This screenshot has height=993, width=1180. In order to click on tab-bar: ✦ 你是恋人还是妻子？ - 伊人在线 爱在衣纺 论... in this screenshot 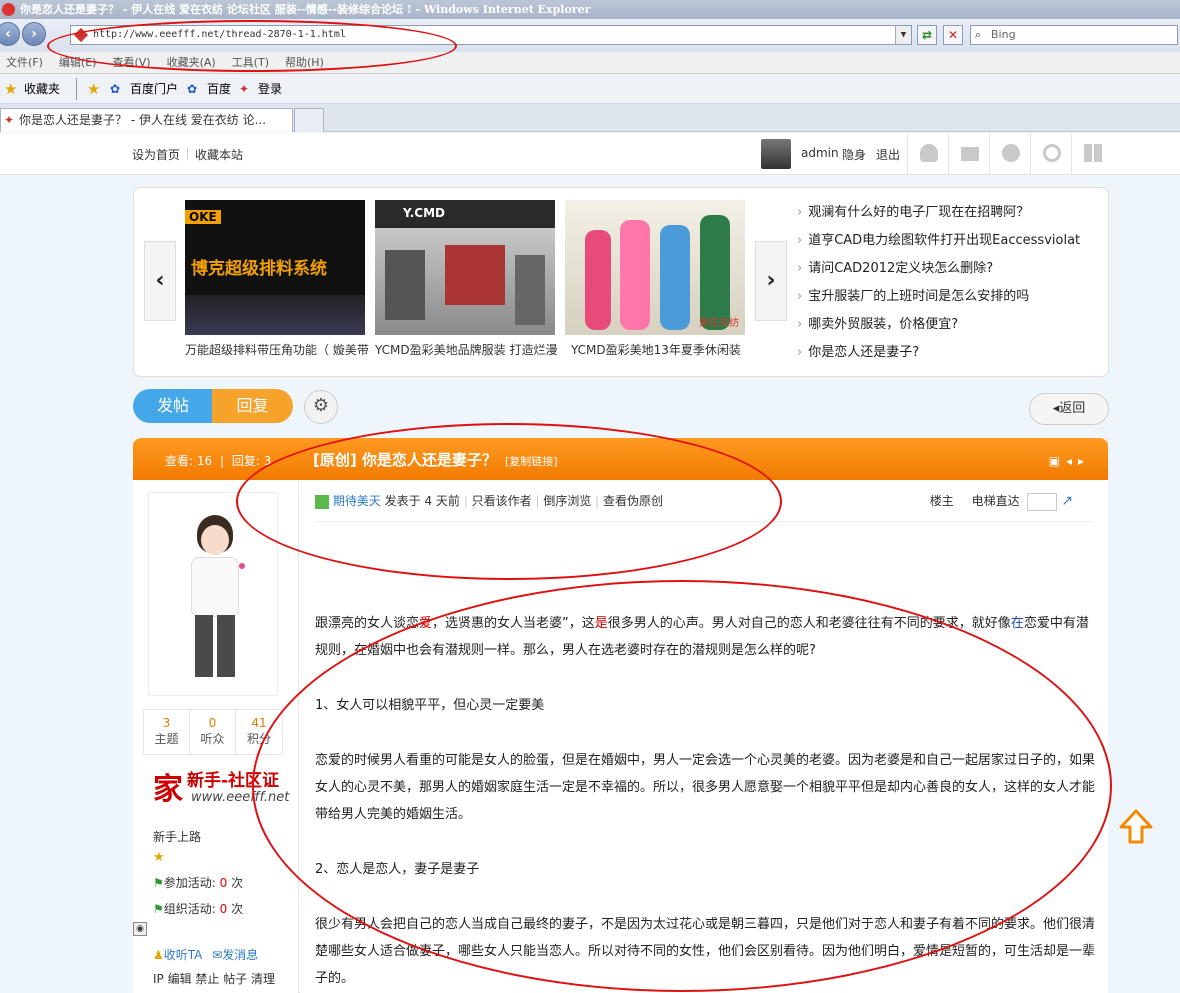, I will do `click(590, 118)`.